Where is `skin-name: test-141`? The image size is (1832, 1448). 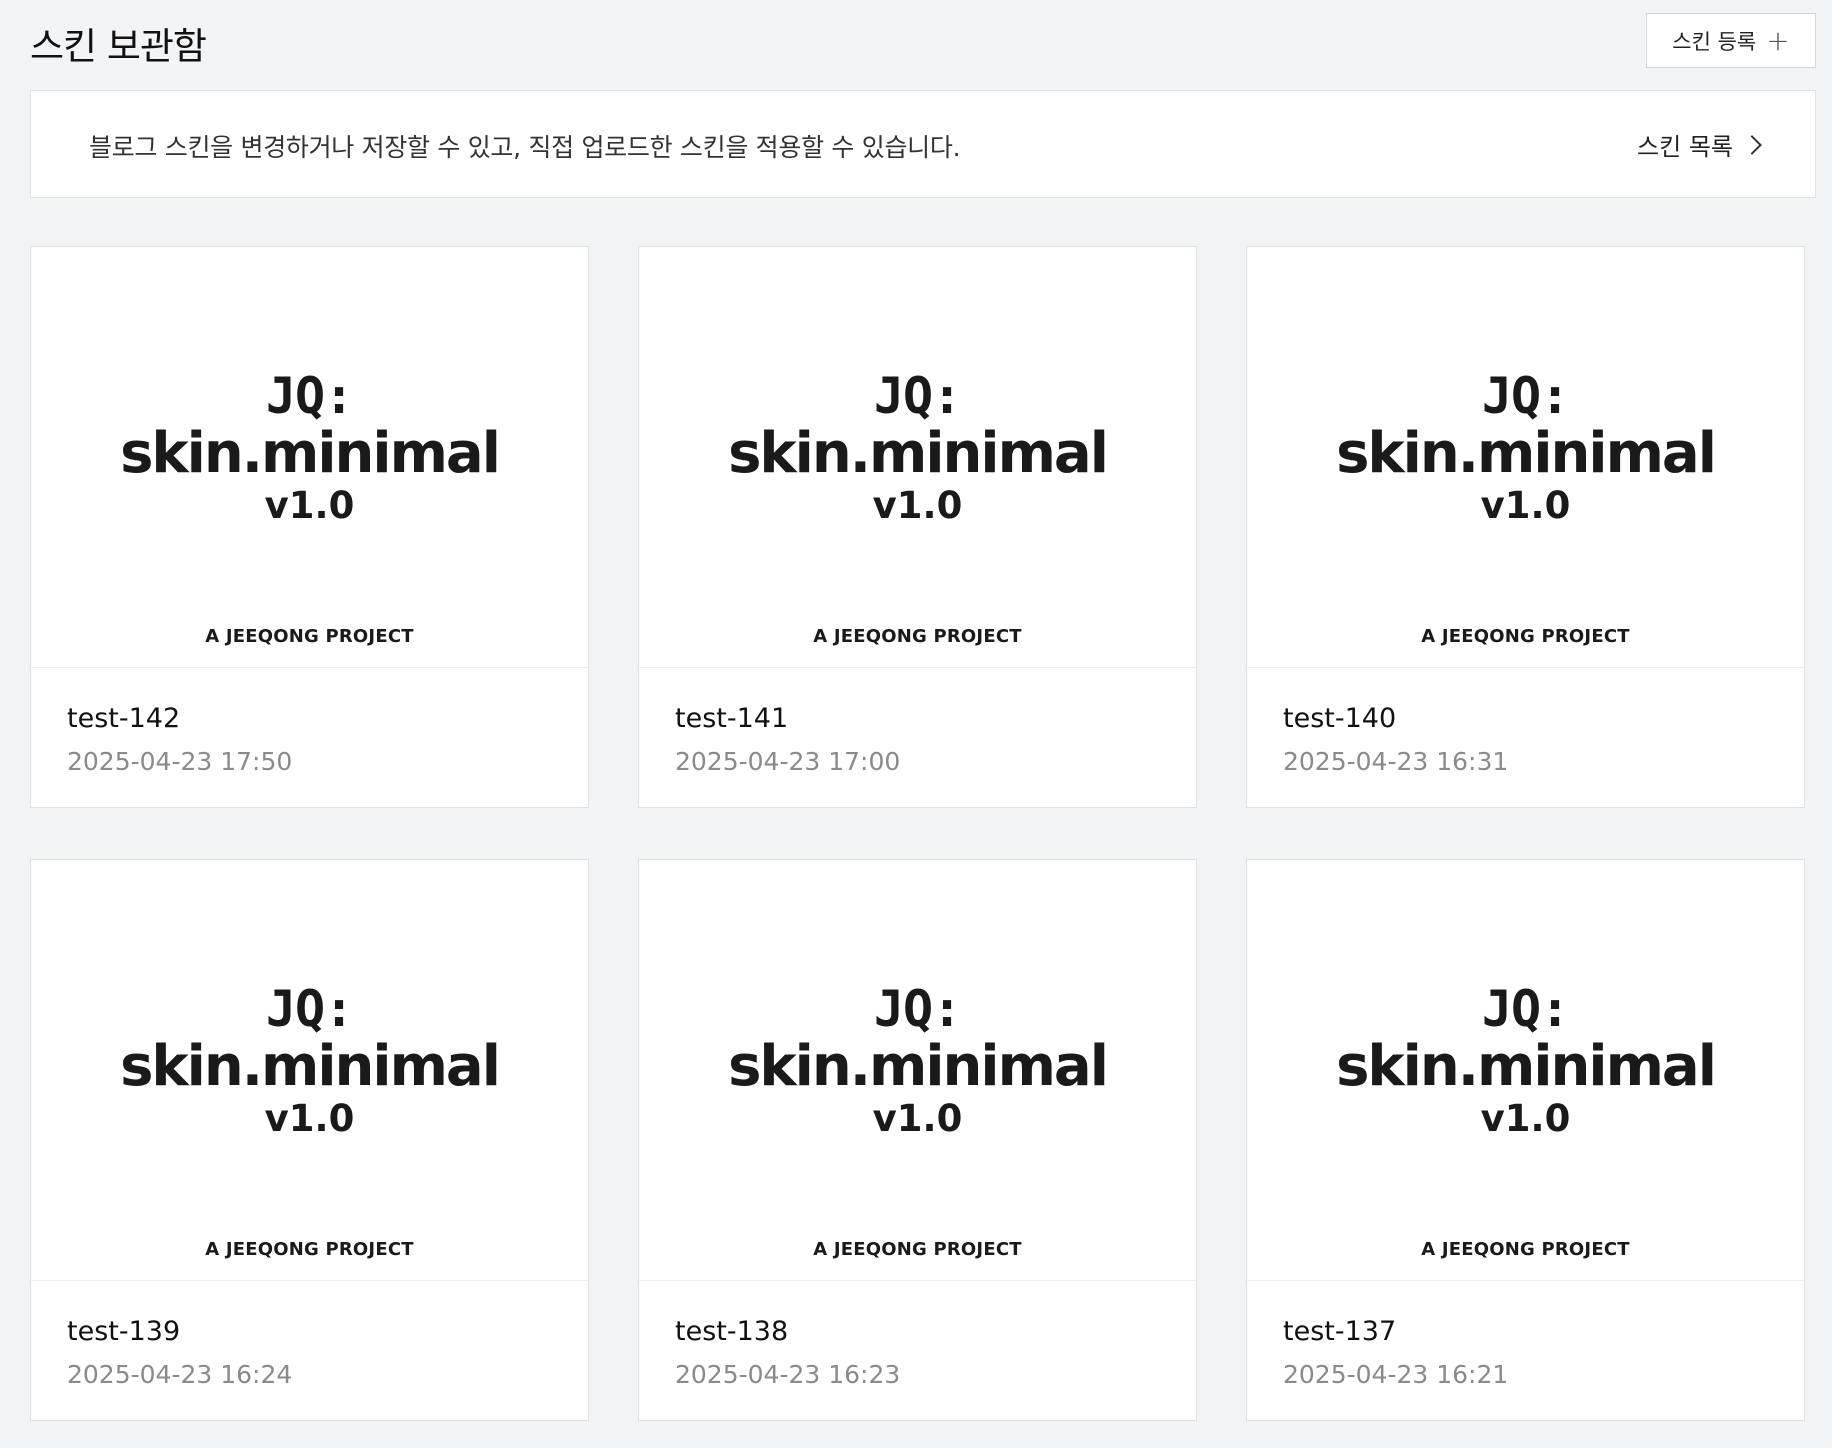
skin-name: test-141 is located at coordinates (731, 718).